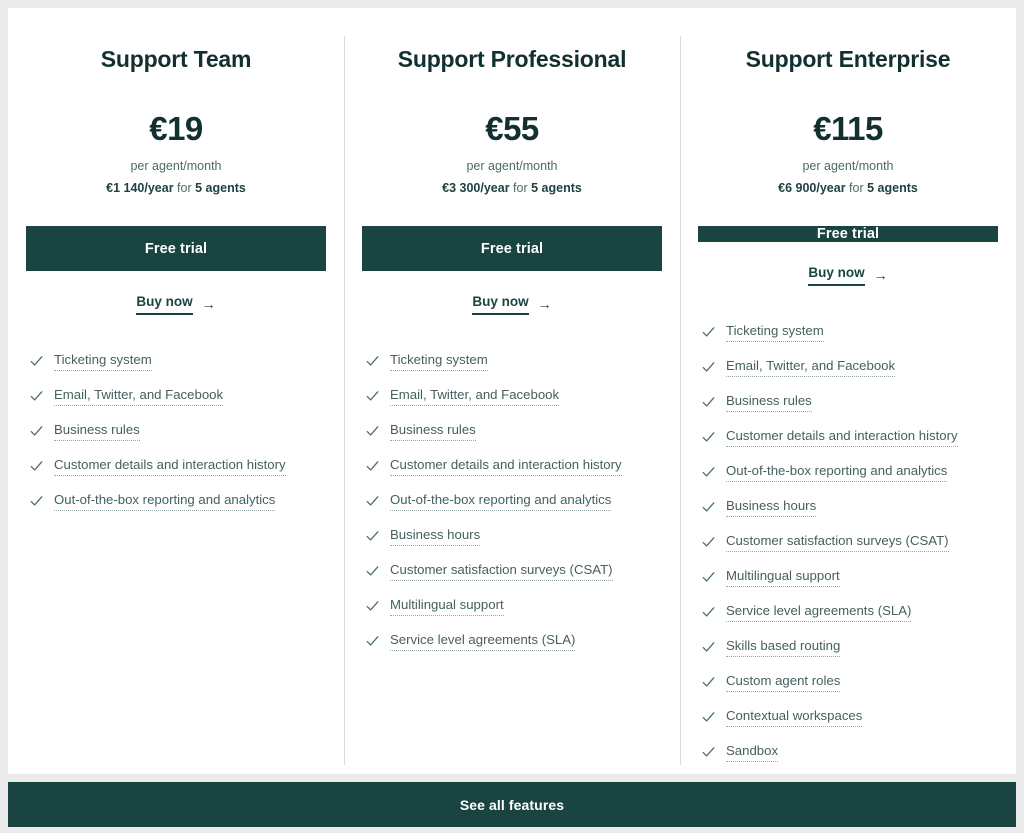  Describe the element at coordinates (783, 648) in the screenshot. I see `feature-label: Skills based routing` at that location.